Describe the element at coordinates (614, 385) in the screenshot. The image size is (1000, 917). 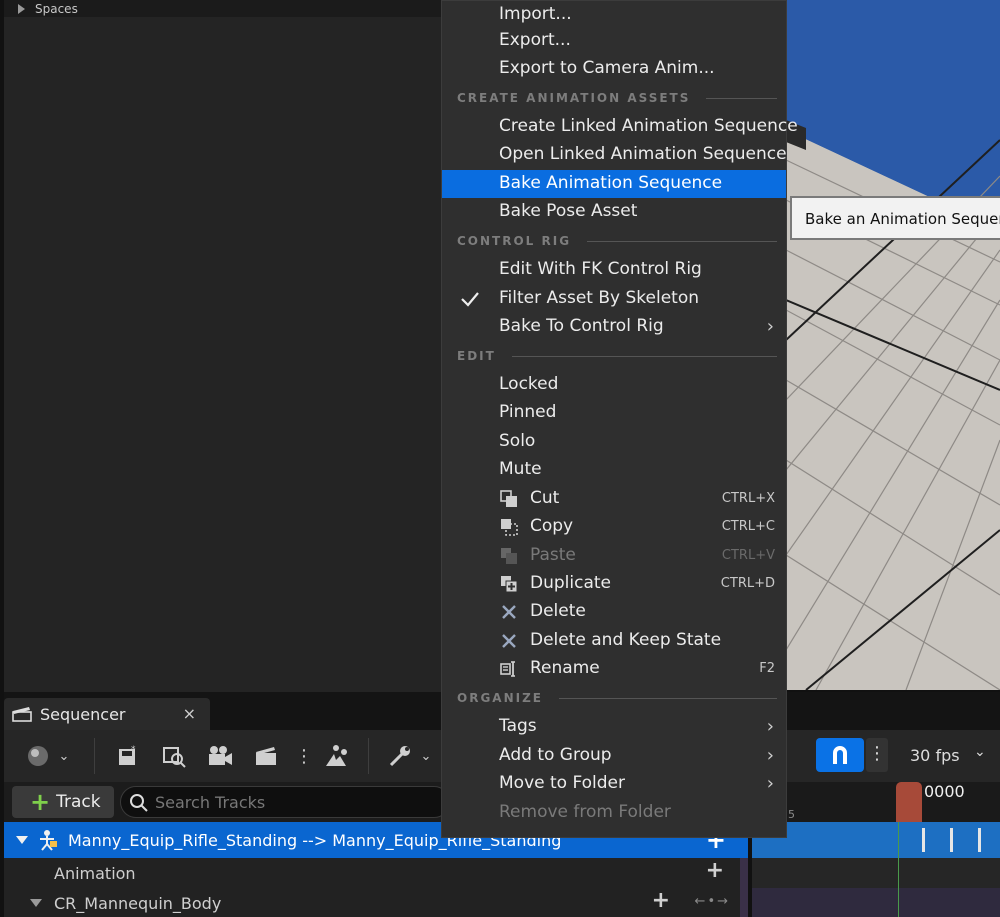
I see `menu-item-locked: Locked` at that location.